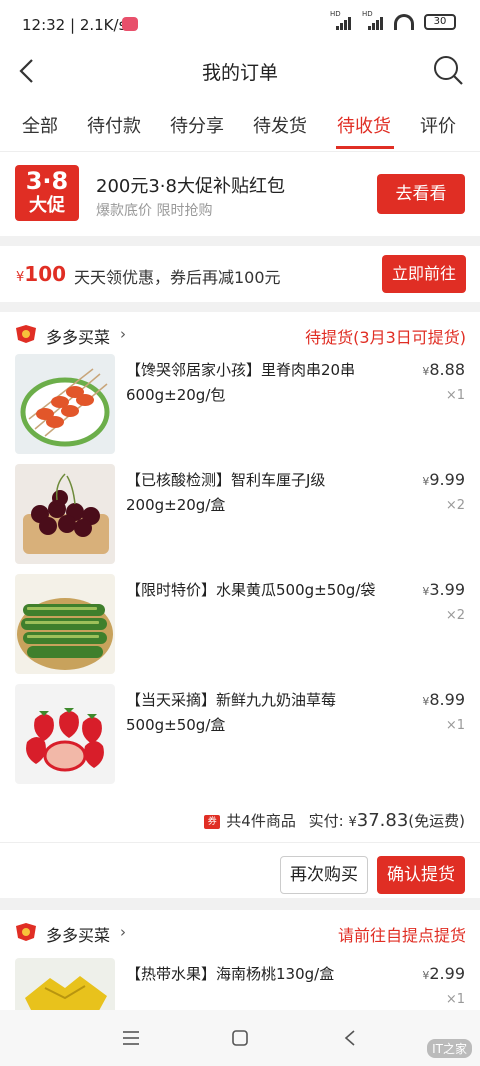  Describe the element at coordinates (251, 590) in the screenshot. I see `product-name: 【限时特价】水果黄瓜500g±50g/袋` at that location.